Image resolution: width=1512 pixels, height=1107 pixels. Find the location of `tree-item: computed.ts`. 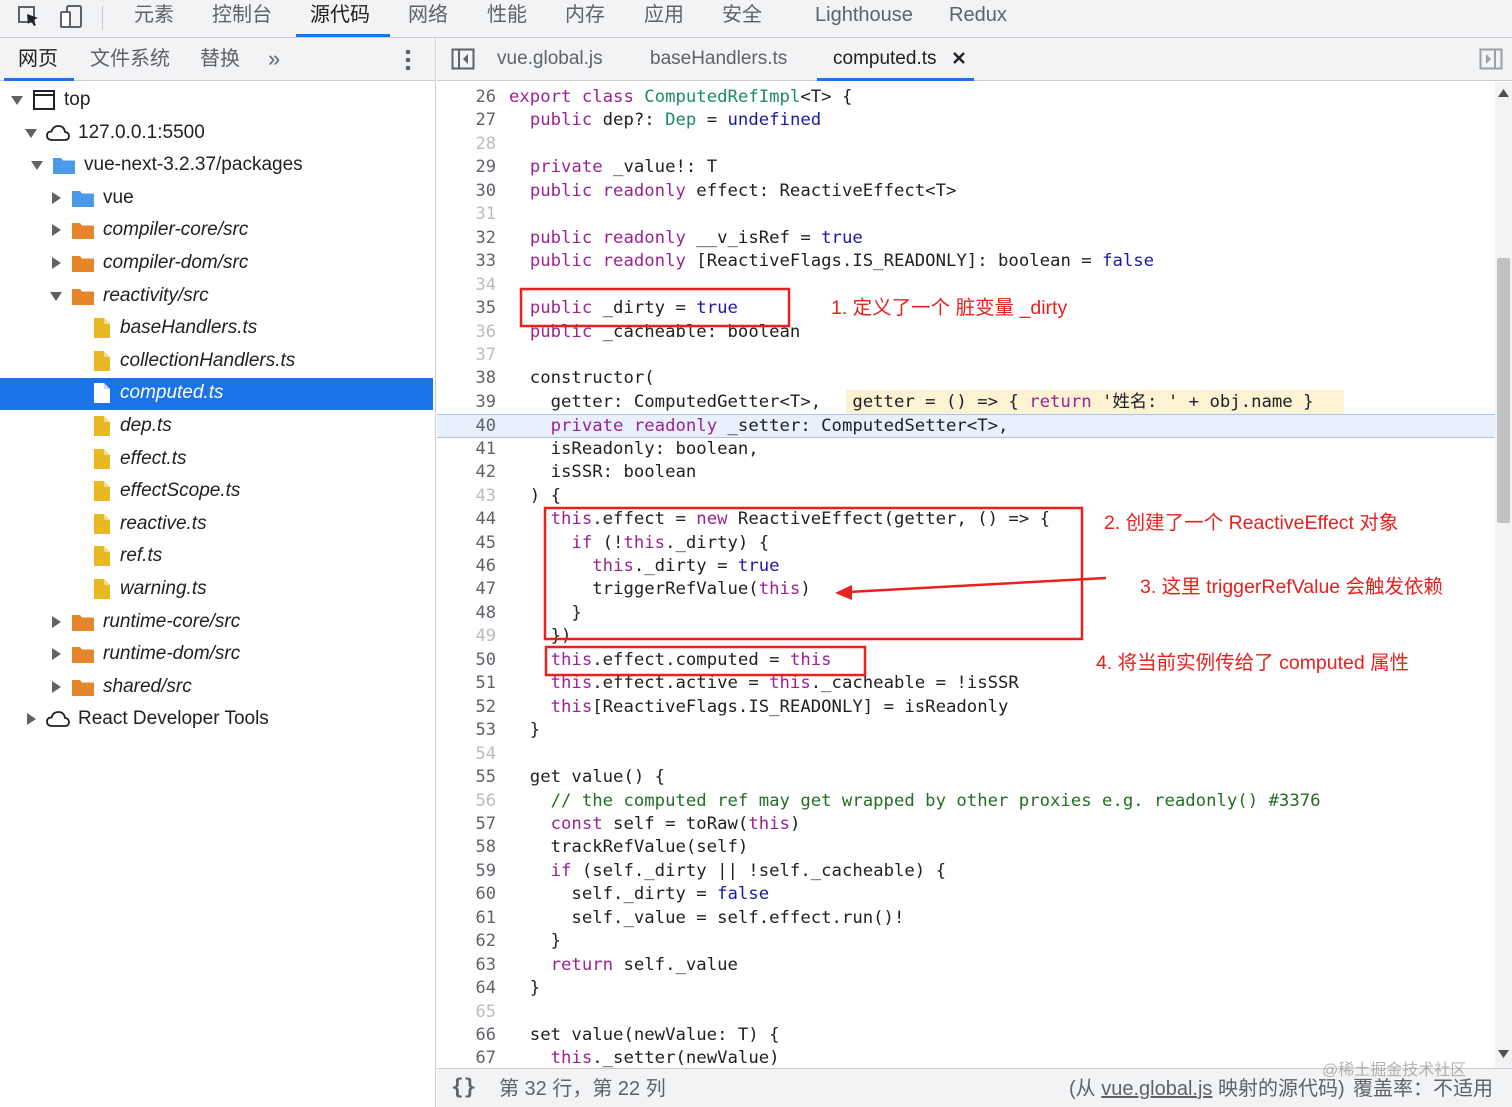

tree-item: computed.ts is located at coordinates (216, 394).